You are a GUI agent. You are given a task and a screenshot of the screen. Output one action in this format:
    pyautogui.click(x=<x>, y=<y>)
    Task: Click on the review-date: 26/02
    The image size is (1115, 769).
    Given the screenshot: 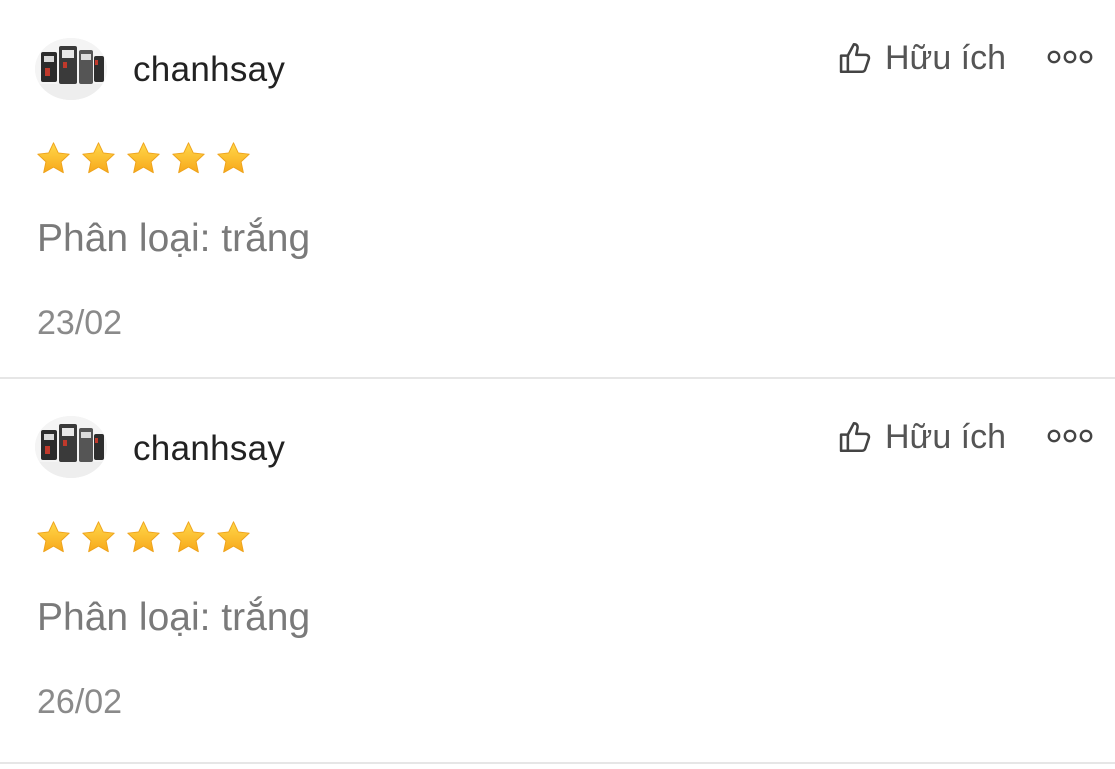 What is the action you would take?
    pyautogui.click(x=80, y=702)
    